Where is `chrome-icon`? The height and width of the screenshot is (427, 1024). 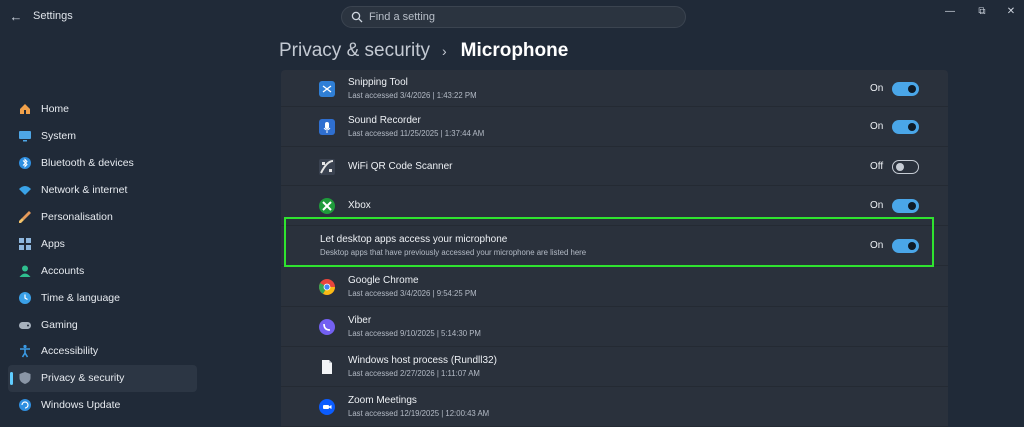 chrome-icon is located at coordinates (327, 286).